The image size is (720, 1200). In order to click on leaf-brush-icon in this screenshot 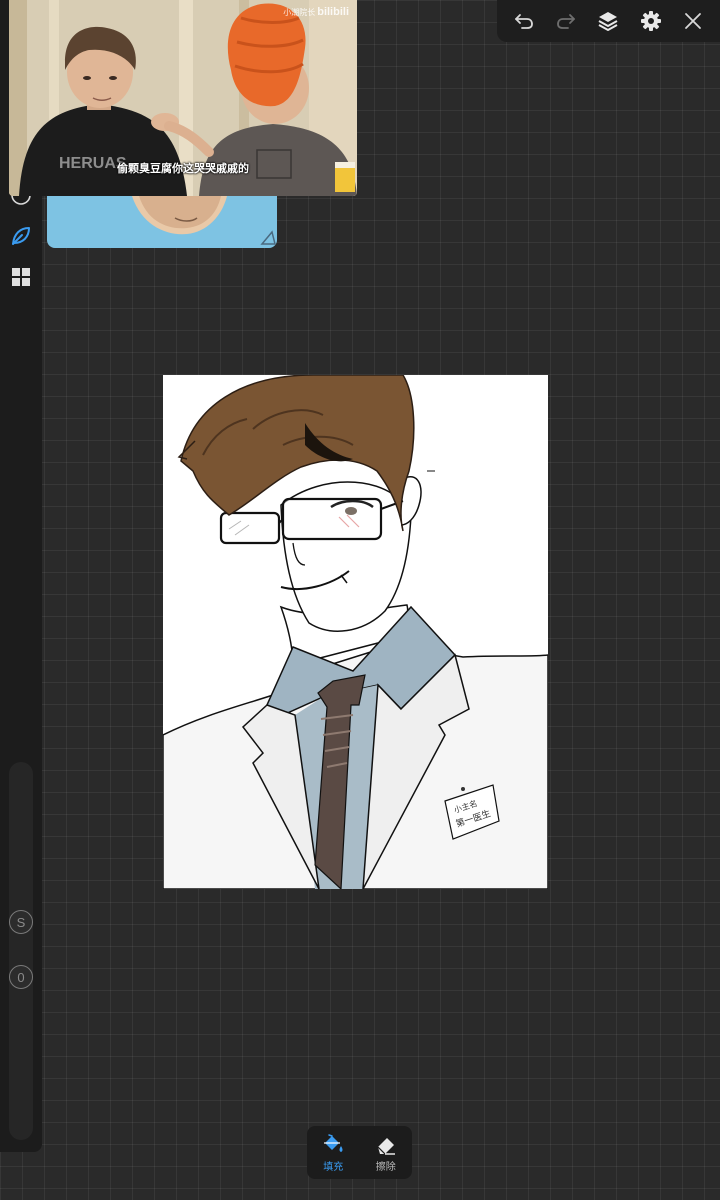, I will do `click(21, 236)`.